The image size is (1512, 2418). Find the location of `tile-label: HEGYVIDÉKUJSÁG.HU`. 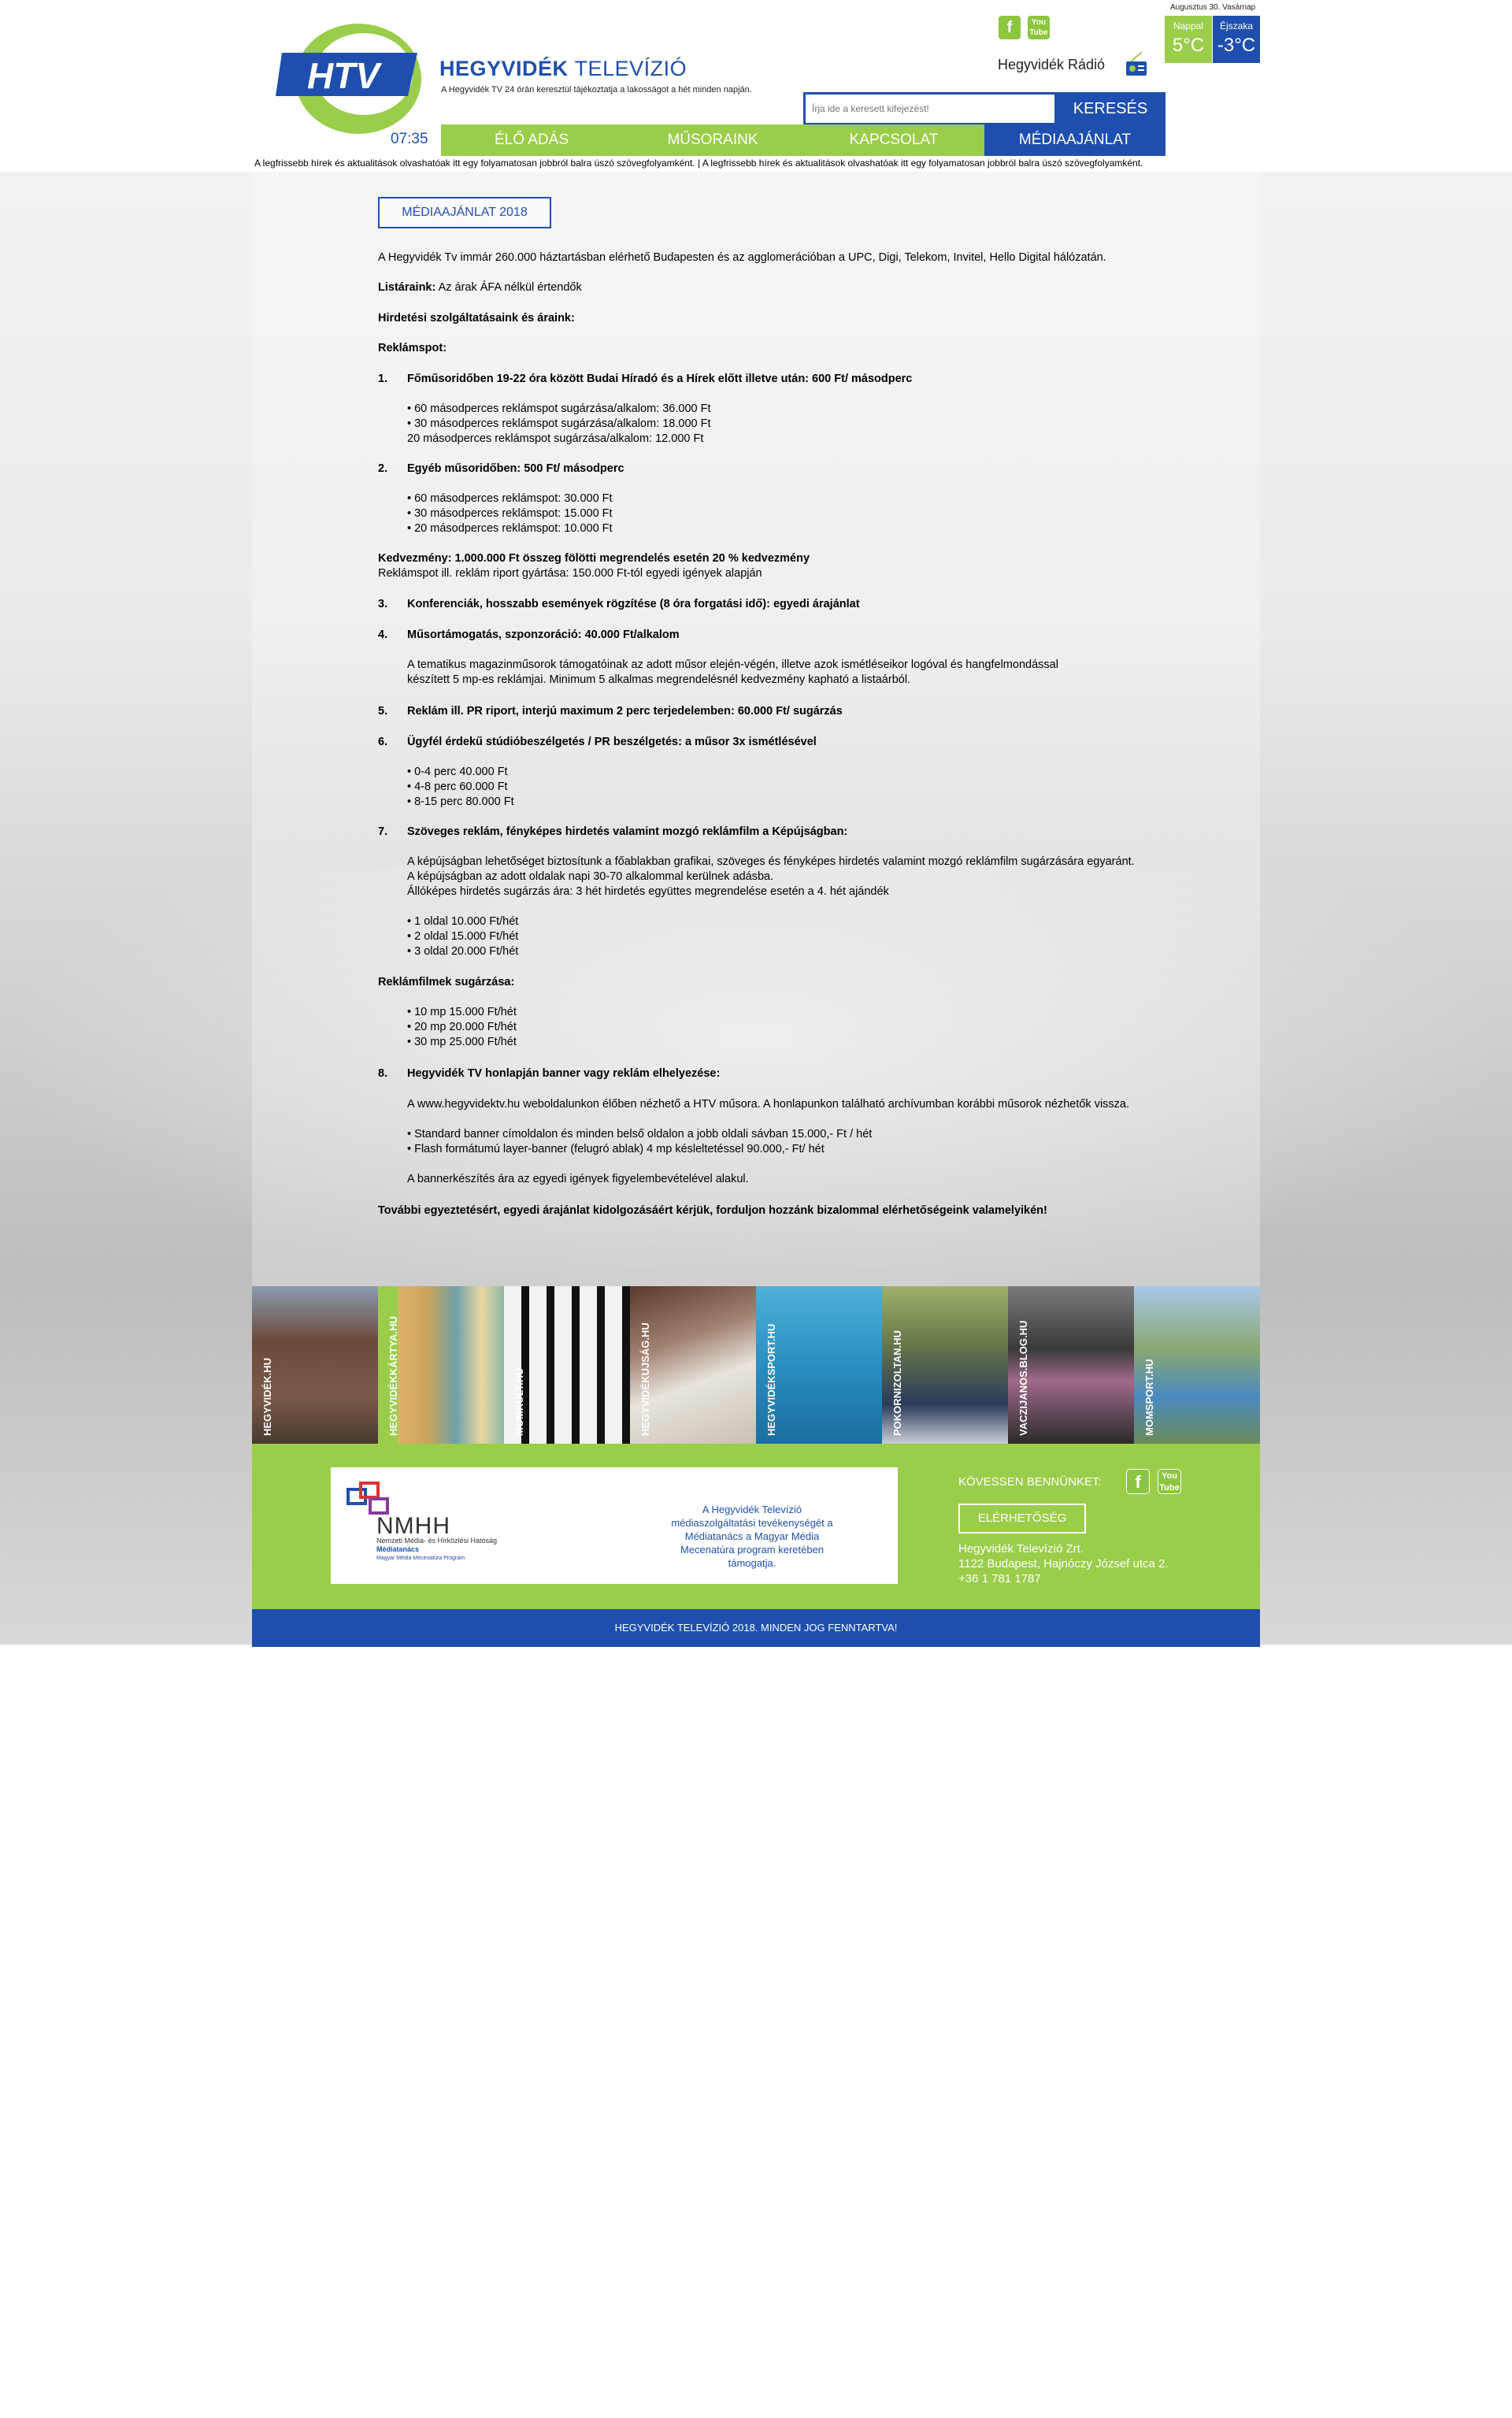

tile-label: HEGYVIDÉKUJSÁG.HU is located at coordinates (645, 1379).